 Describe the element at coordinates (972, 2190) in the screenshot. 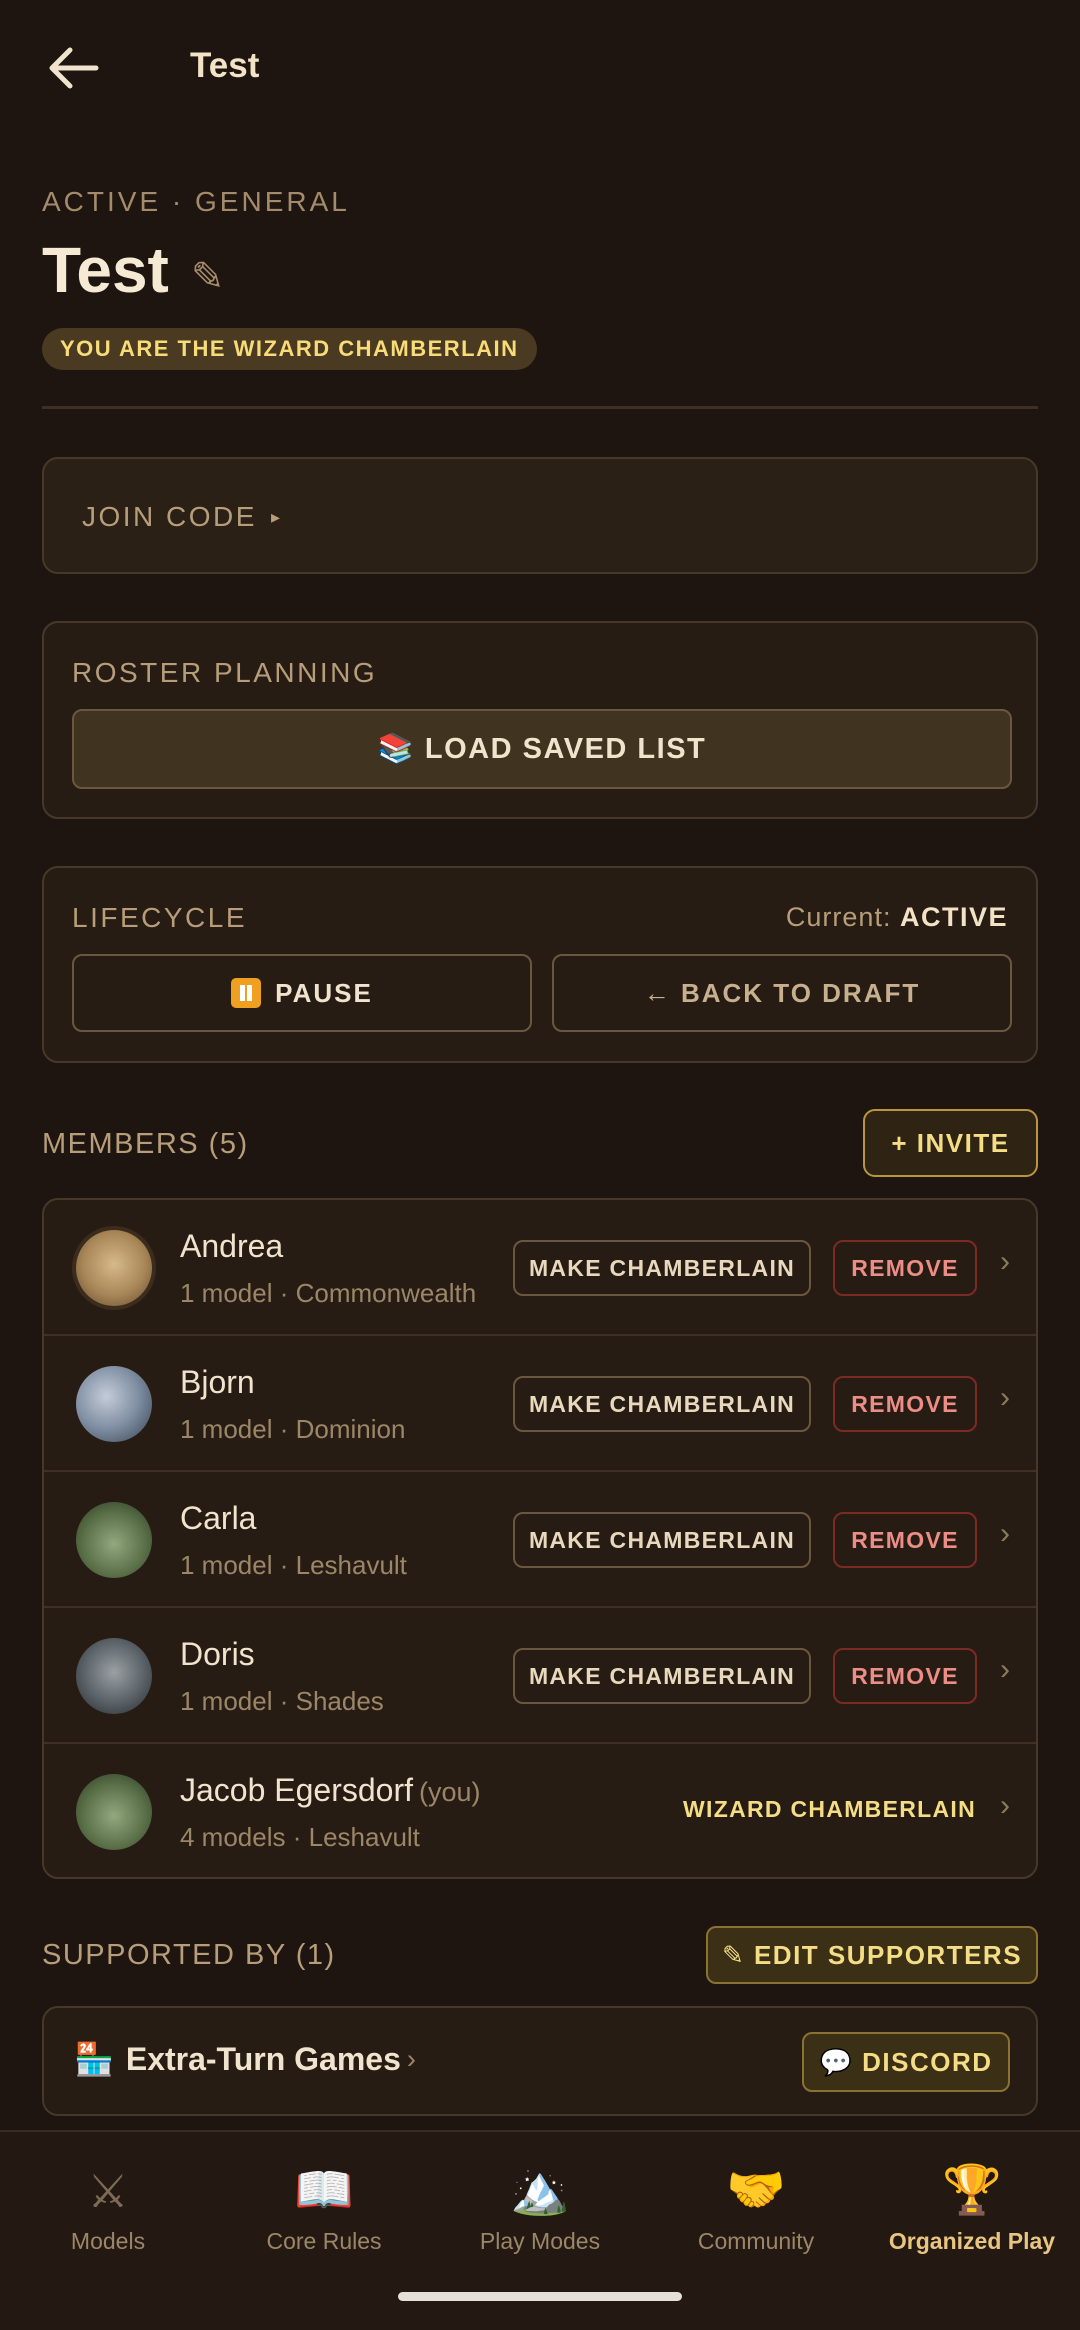

I see `trophy-icon: 🏆` at that location.